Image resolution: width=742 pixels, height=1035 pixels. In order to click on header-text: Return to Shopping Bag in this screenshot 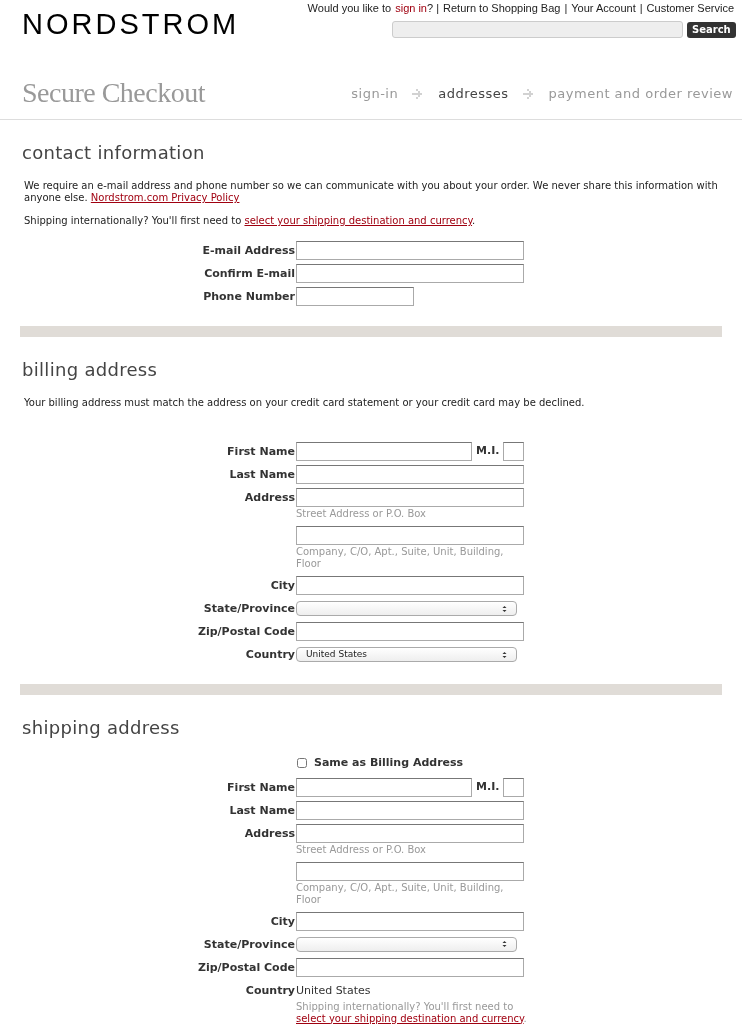, I will do `click(502, 8)`.